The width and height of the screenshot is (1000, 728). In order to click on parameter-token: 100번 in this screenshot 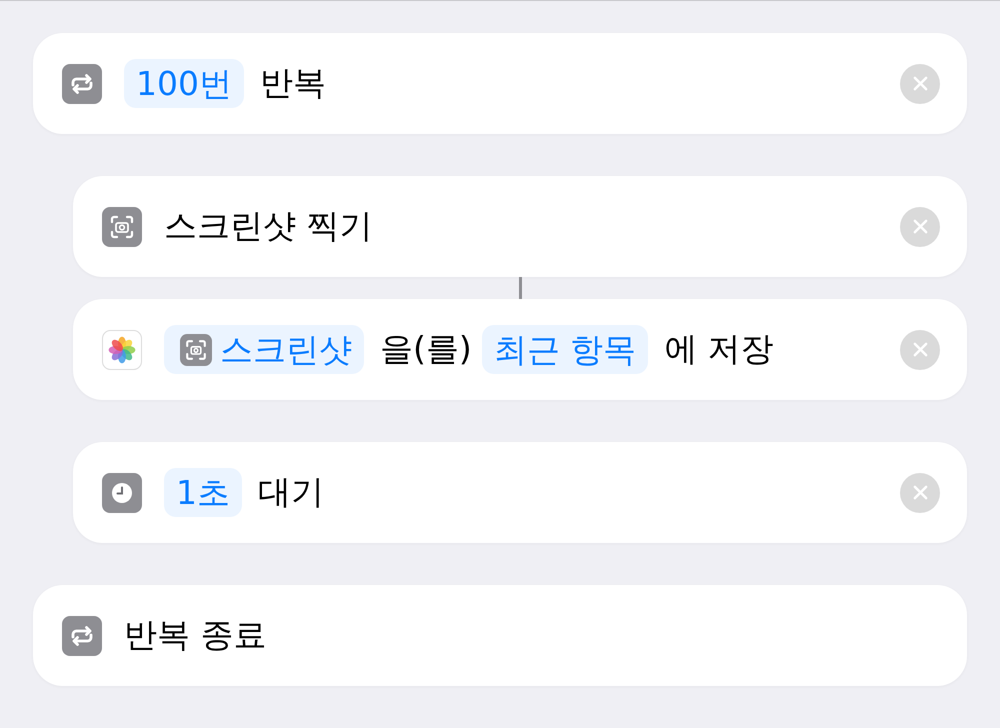, I will do `click(184, 83)`.